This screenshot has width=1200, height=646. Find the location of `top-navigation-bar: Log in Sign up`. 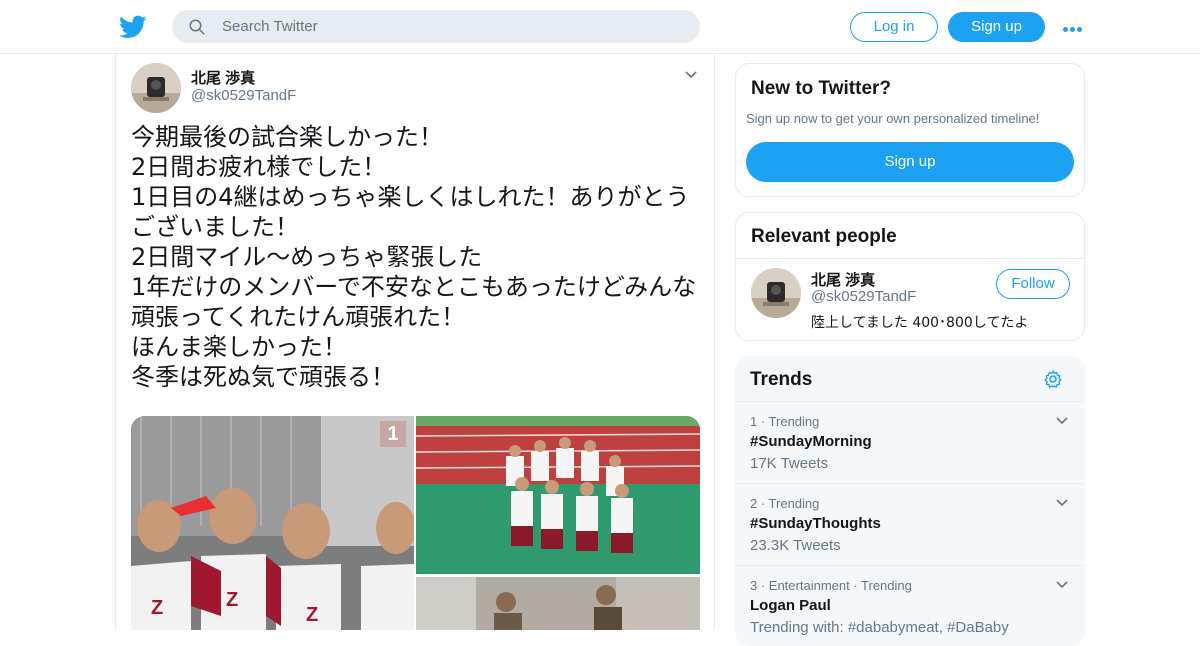

top-navigation-bar: Log in Sign up is located at coordinates (600, 27).